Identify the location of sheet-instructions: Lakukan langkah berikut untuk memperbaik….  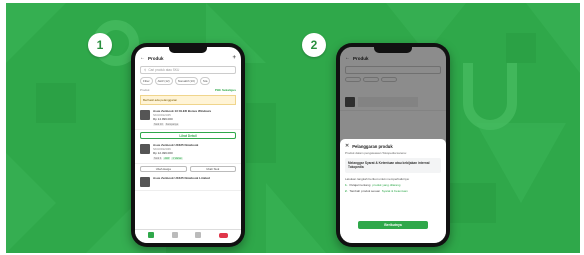
(377, 178).